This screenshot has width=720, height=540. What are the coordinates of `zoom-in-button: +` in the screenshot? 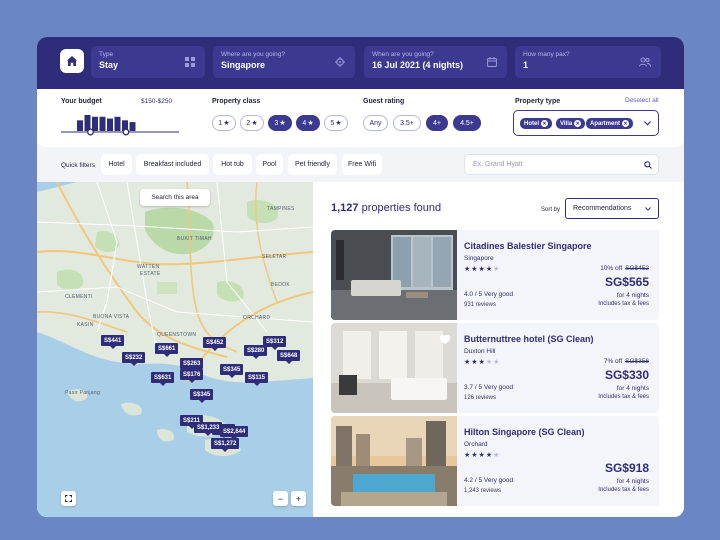 It's located at (298, 498).